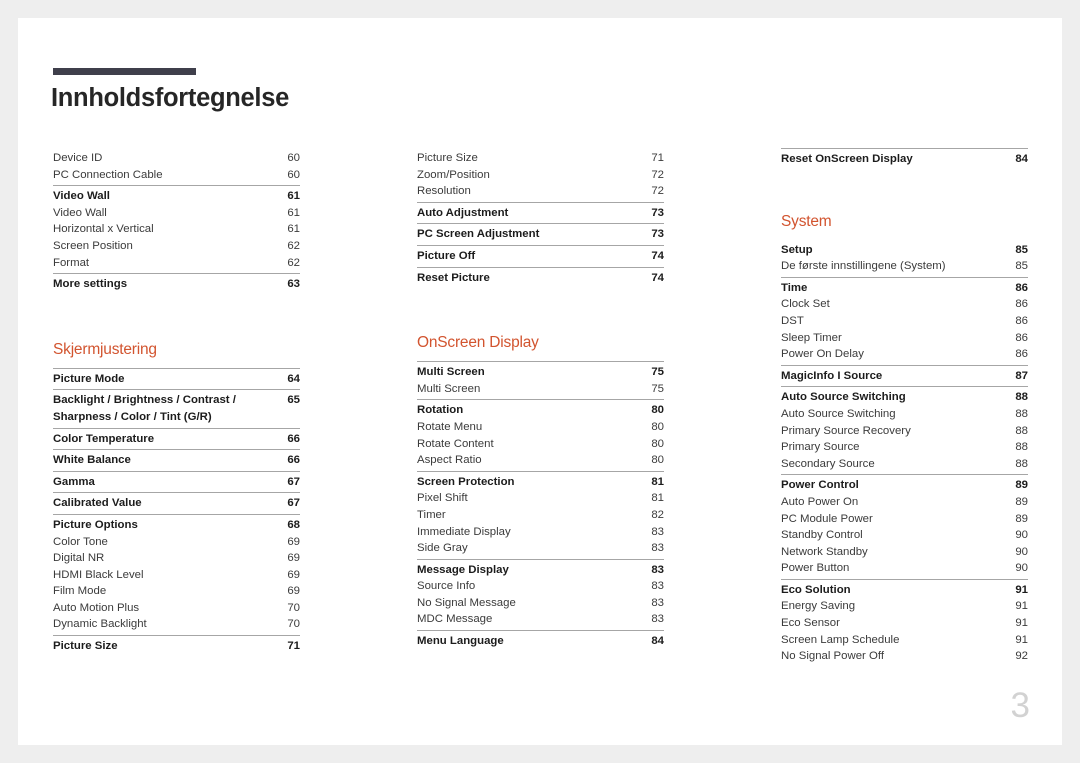  I want to click on toc-entry-page: 74, so click(657, 255).